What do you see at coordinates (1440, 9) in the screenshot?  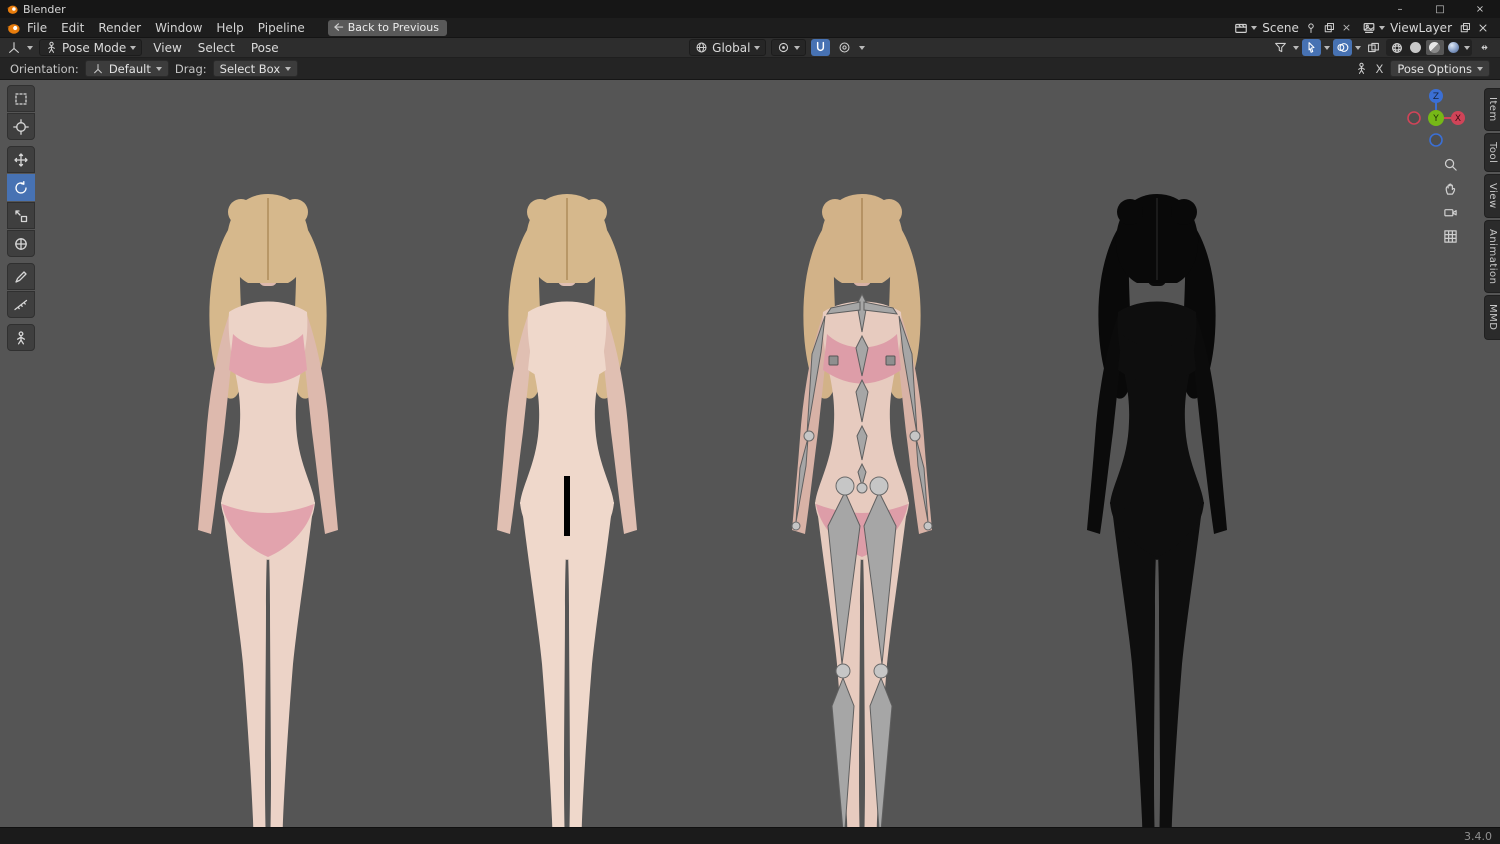 I see `maximize-button: □` at bounding box center [1440, 9].